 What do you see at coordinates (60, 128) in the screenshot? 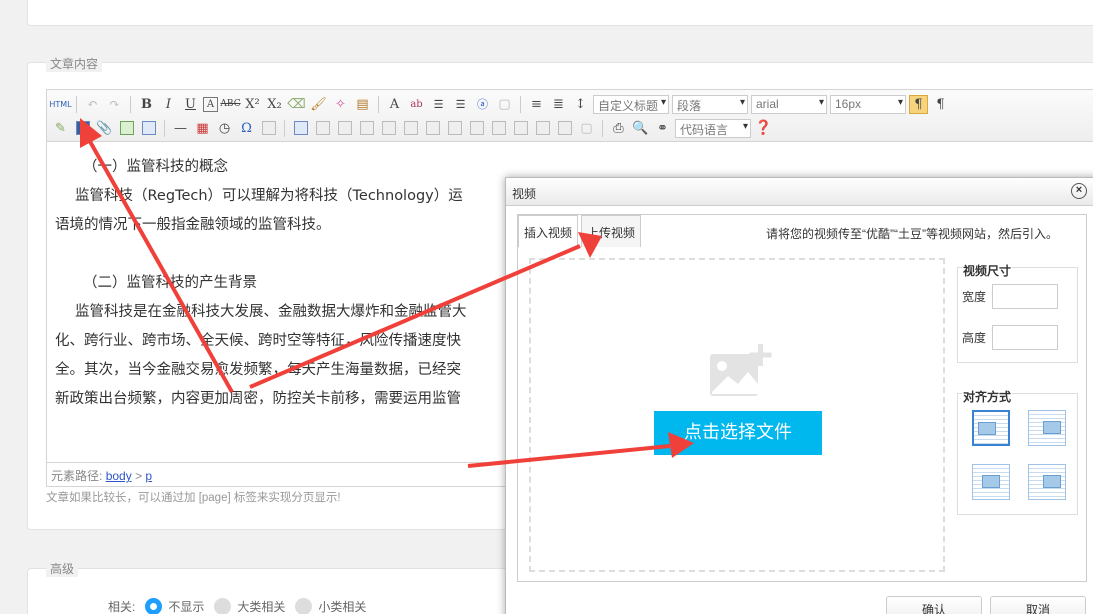
I see `emotion-icon: ✎` at bounding box center [60, 128].